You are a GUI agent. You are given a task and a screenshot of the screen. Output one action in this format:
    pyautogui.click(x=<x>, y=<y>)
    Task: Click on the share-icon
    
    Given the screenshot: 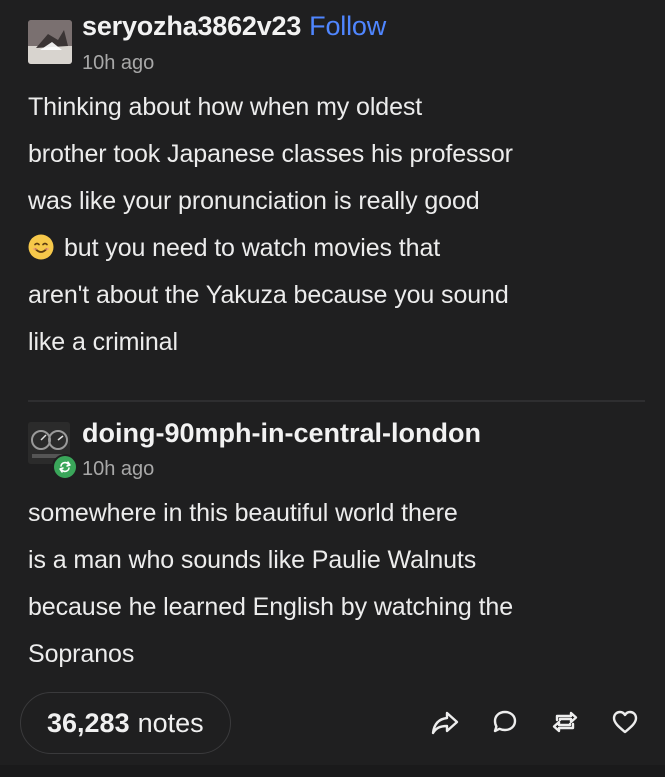 What is the action you would take?
    pyautogui.click(x=445, y=722)
    